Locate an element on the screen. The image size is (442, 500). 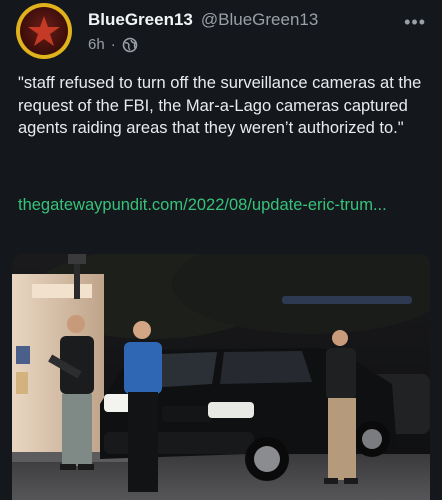
star-icon is located at coordinates (44, 31).